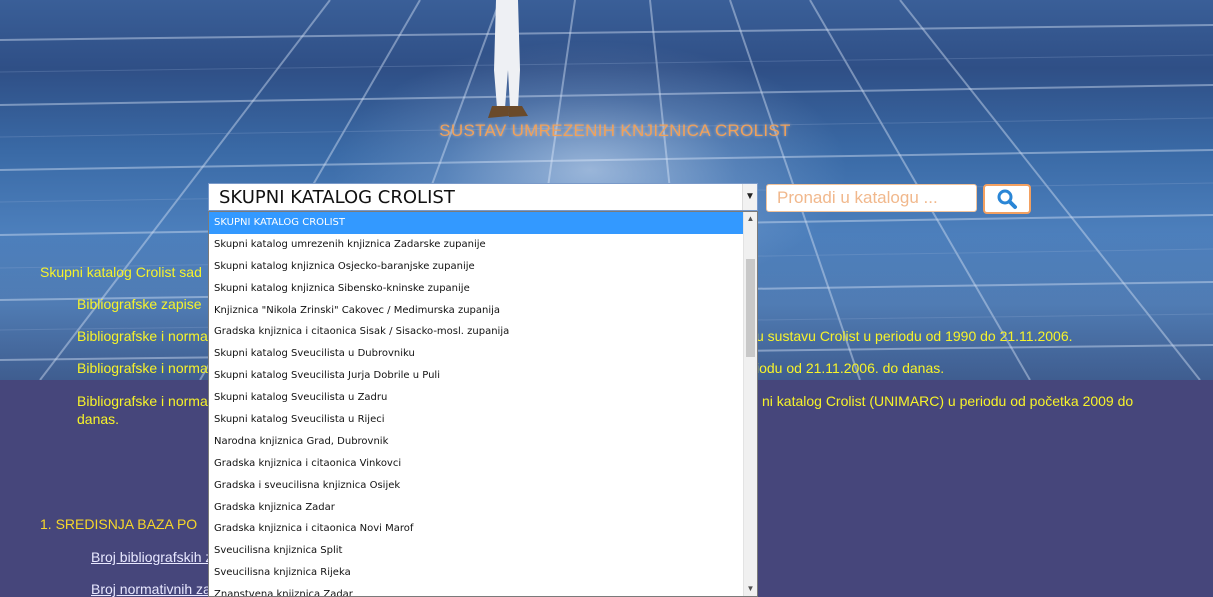 The image size is (1213, 597). What do you see at coordinates (476, 420) in the screenshot?
I see `catalog-option: Skupni katalog Sveucilista u Rijeci` at bounding box center [476, 420].